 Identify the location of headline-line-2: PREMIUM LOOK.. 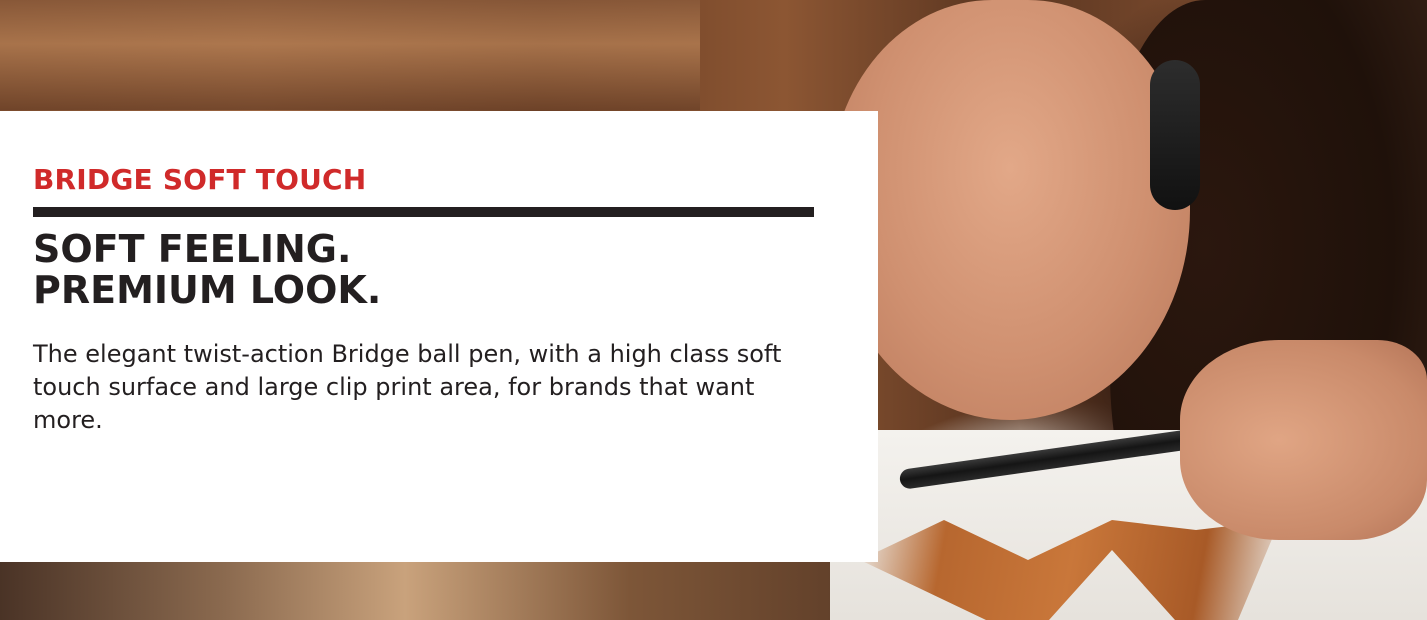
(207, 290).